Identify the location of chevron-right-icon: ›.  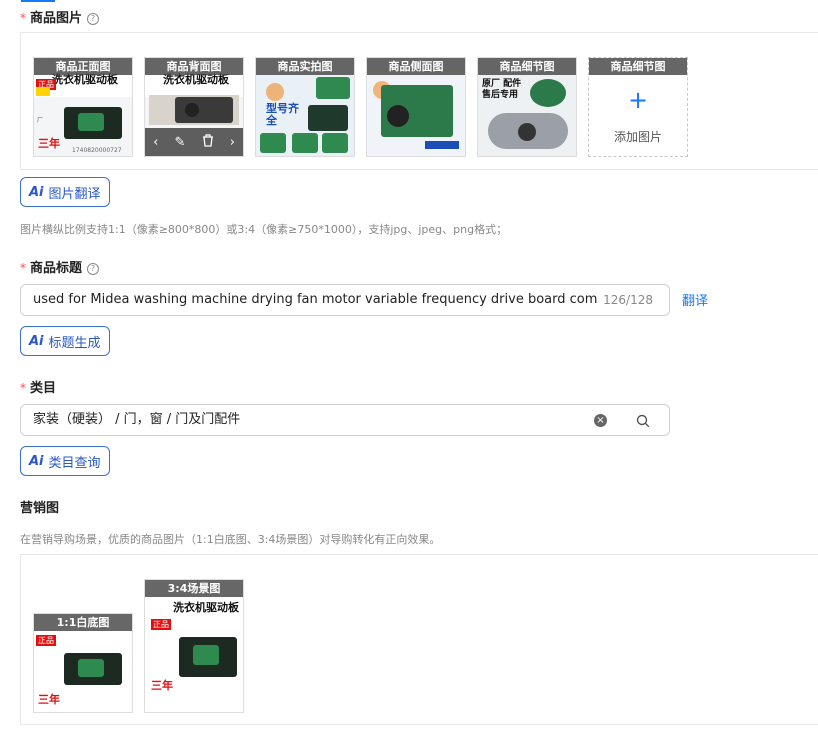
(232, 142).